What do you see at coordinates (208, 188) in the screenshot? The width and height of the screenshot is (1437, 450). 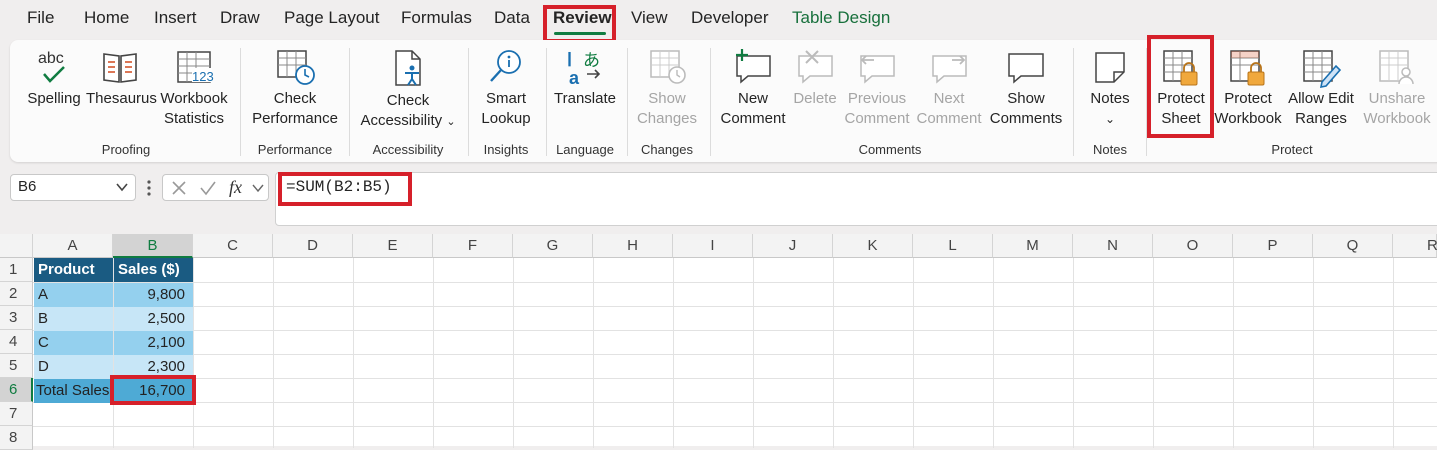 I see `enter-check-icon` at bounding box center [208, 188].